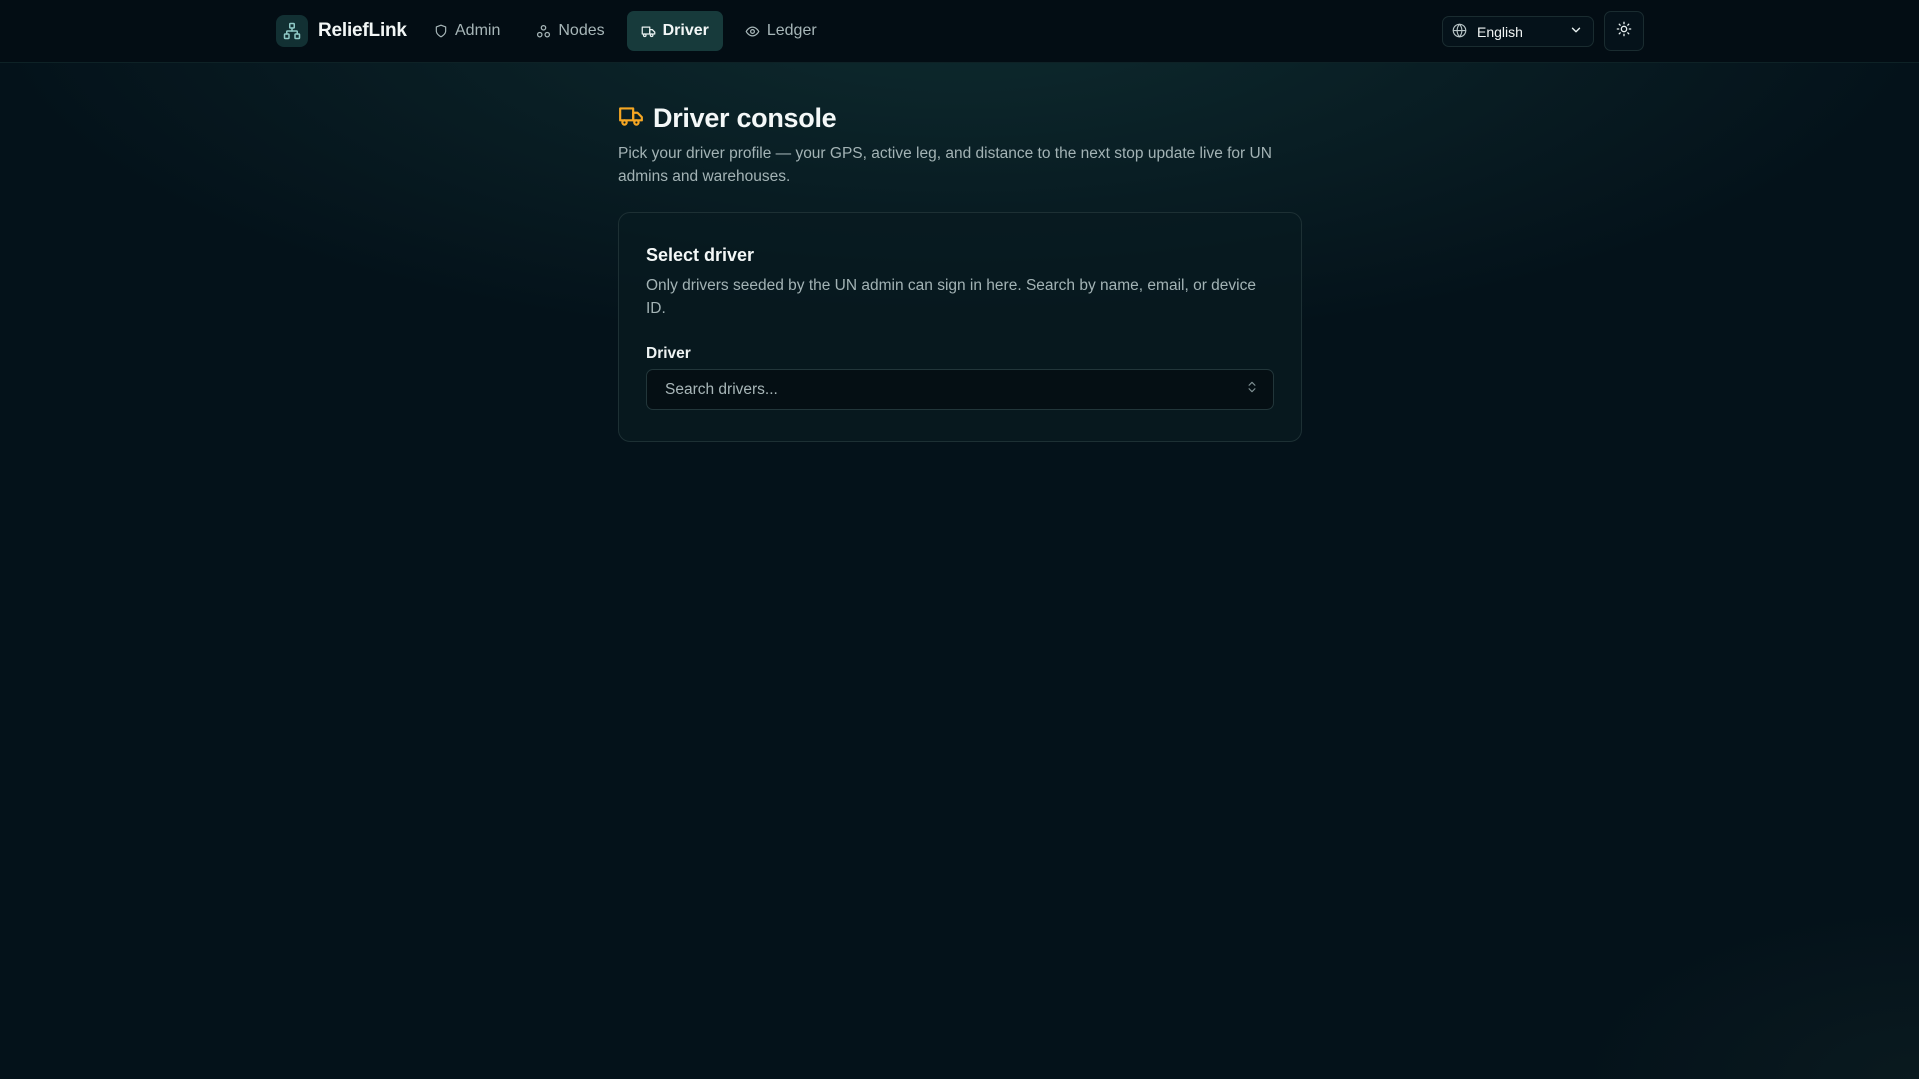  I want to click on main-nav: Admin Nodes Driver Ledger, so click(625, 31).